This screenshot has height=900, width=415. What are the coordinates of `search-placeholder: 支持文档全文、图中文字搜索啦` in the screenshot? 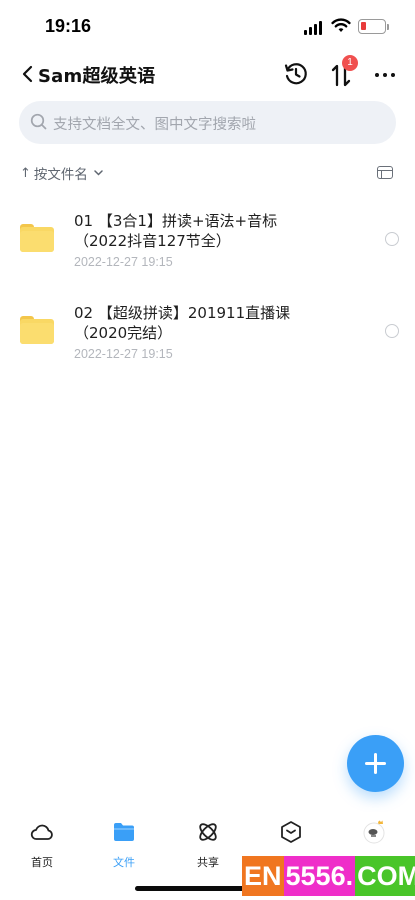 It's located at (154, 125).